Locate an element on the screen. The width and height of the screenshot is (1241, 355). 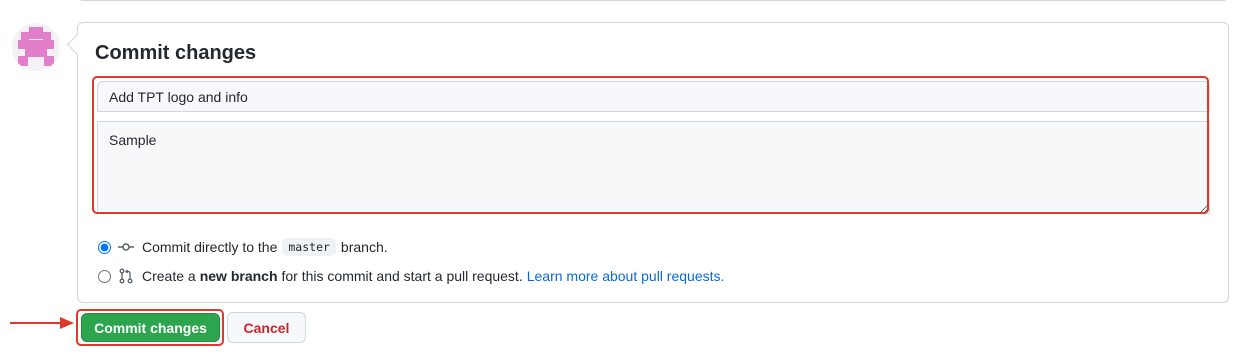
identicon-icon is located at coordinates (36, 46).